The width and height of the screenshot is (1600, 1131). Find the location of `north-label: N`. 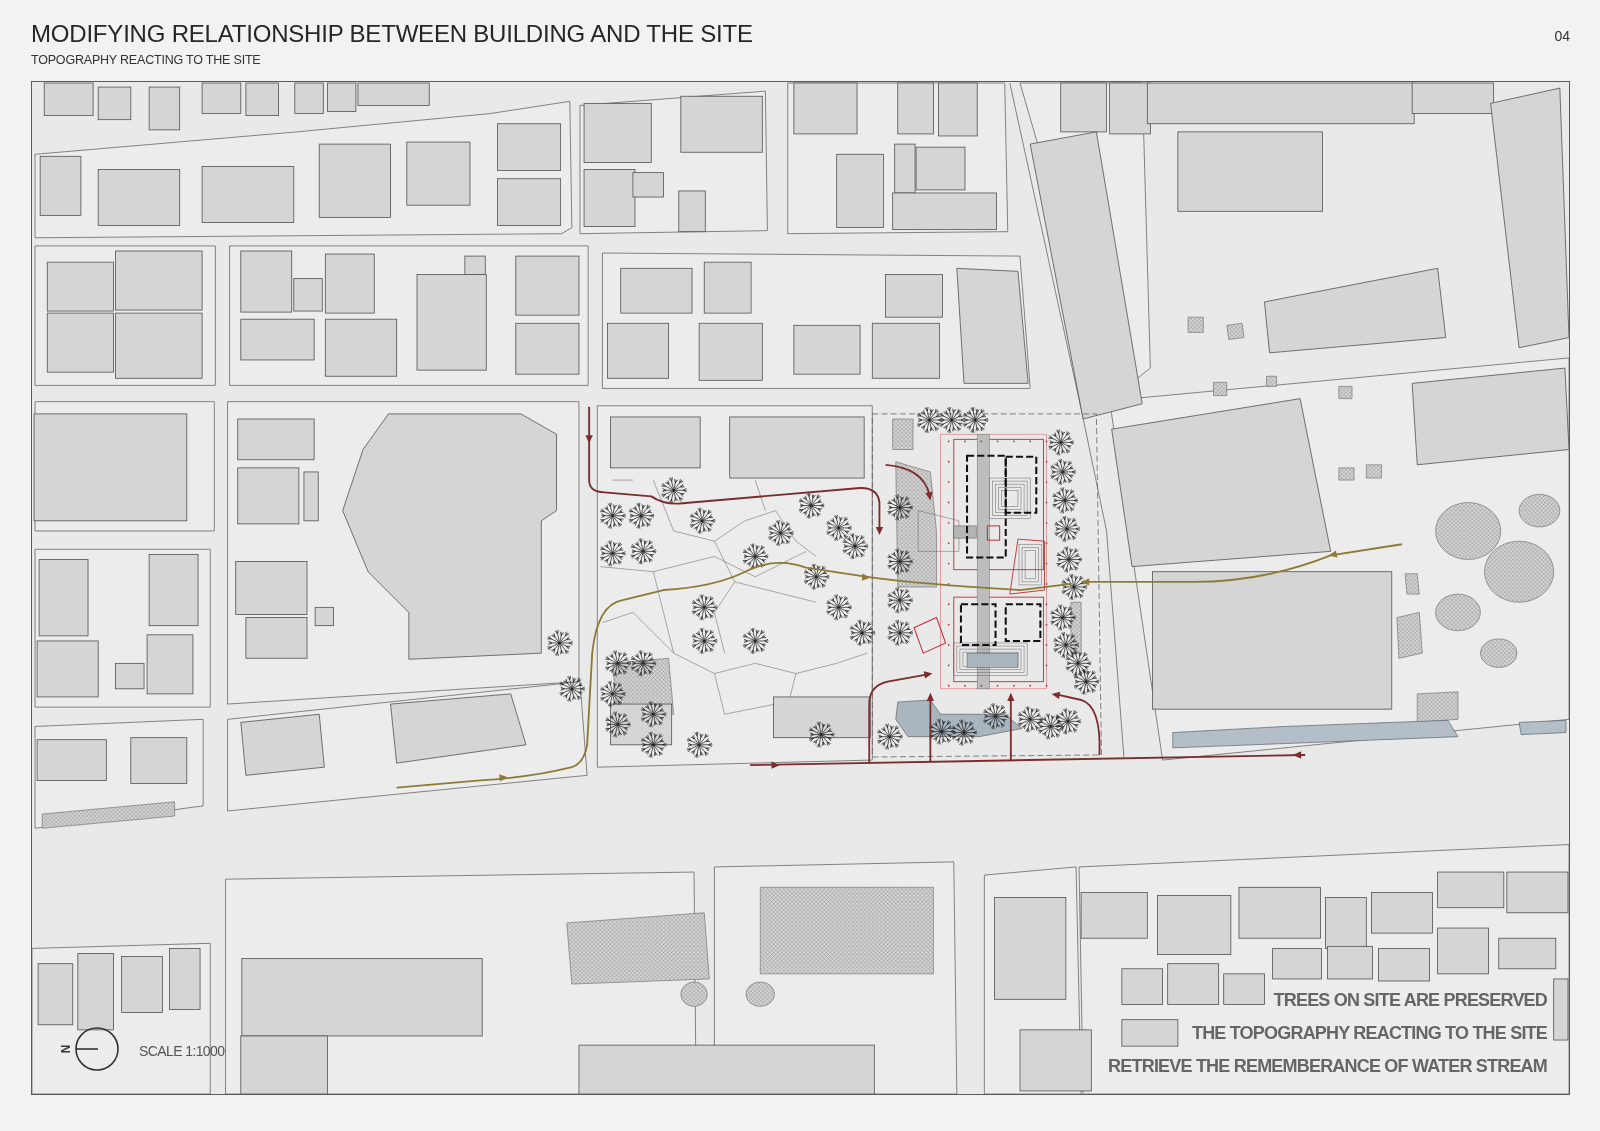

north-label: N is located at coordinates (66, 1049).